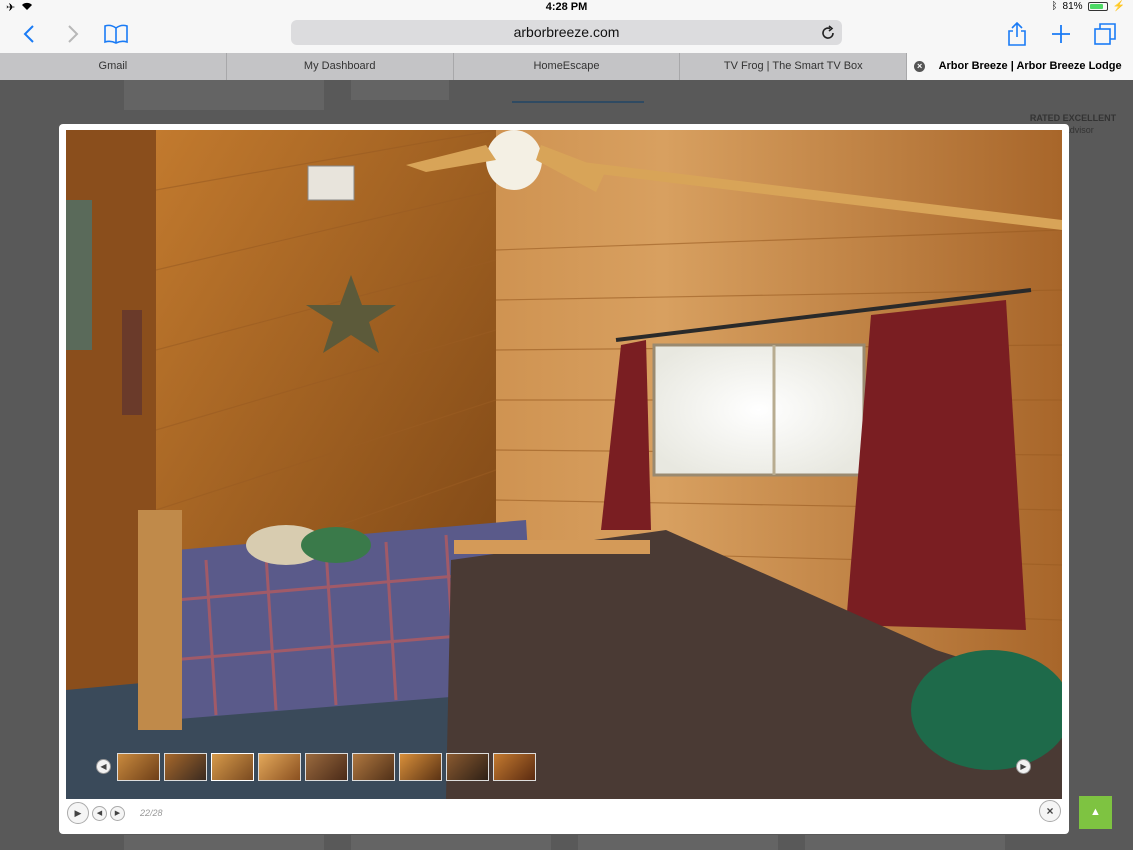 This screenshot has width=1133, height=850. What do you see at coordinates (29, 34) in the screenshot?
I see `chevron-left-icon` at bounding box center [29, 34].